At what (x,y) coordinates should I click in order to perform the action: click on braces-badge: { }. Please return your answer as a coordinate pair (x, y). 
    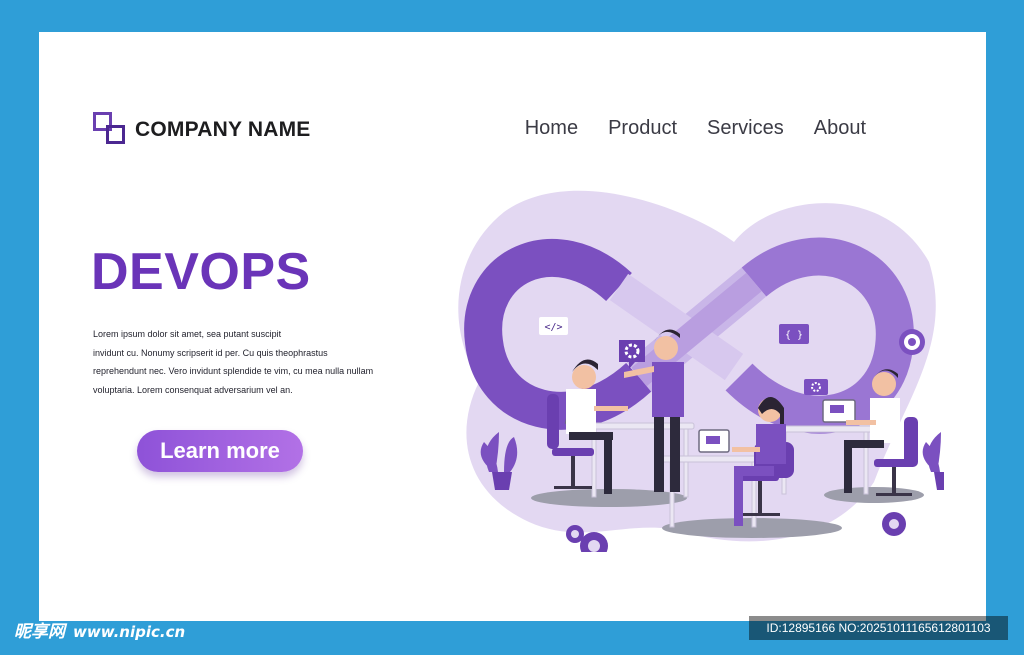
    Looking at the image, I should click on (794, 334).